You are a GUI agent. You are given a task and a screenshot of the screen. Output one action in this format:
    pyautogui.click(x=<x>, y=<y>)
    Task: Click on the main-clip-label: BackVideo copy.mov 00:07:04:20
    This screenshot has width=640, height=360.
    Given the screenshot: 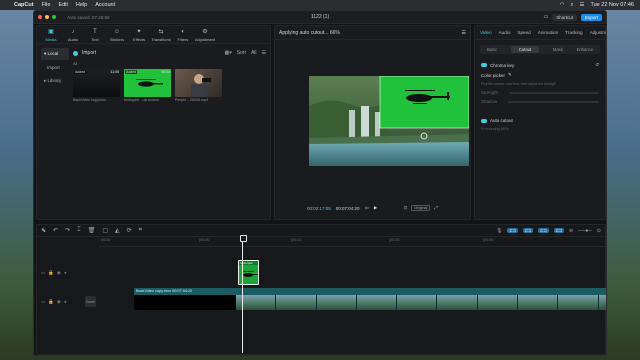 What is the action you would take?
    pyautogui.click(x=164, y=291)
    